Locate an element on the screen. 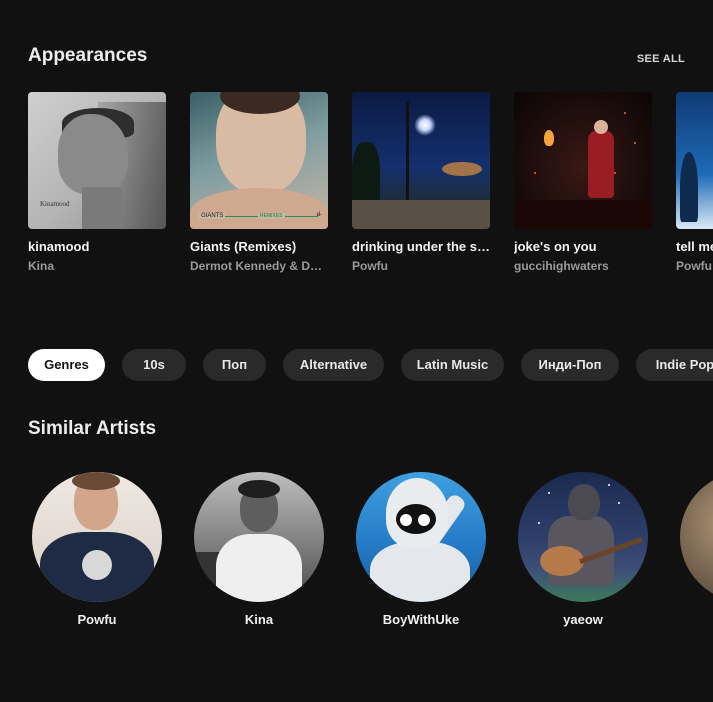 The width and height of the screenshot is (713, 702). album-cover: GIANTS REMIXES d̶ is located at coordinates (259, 160).